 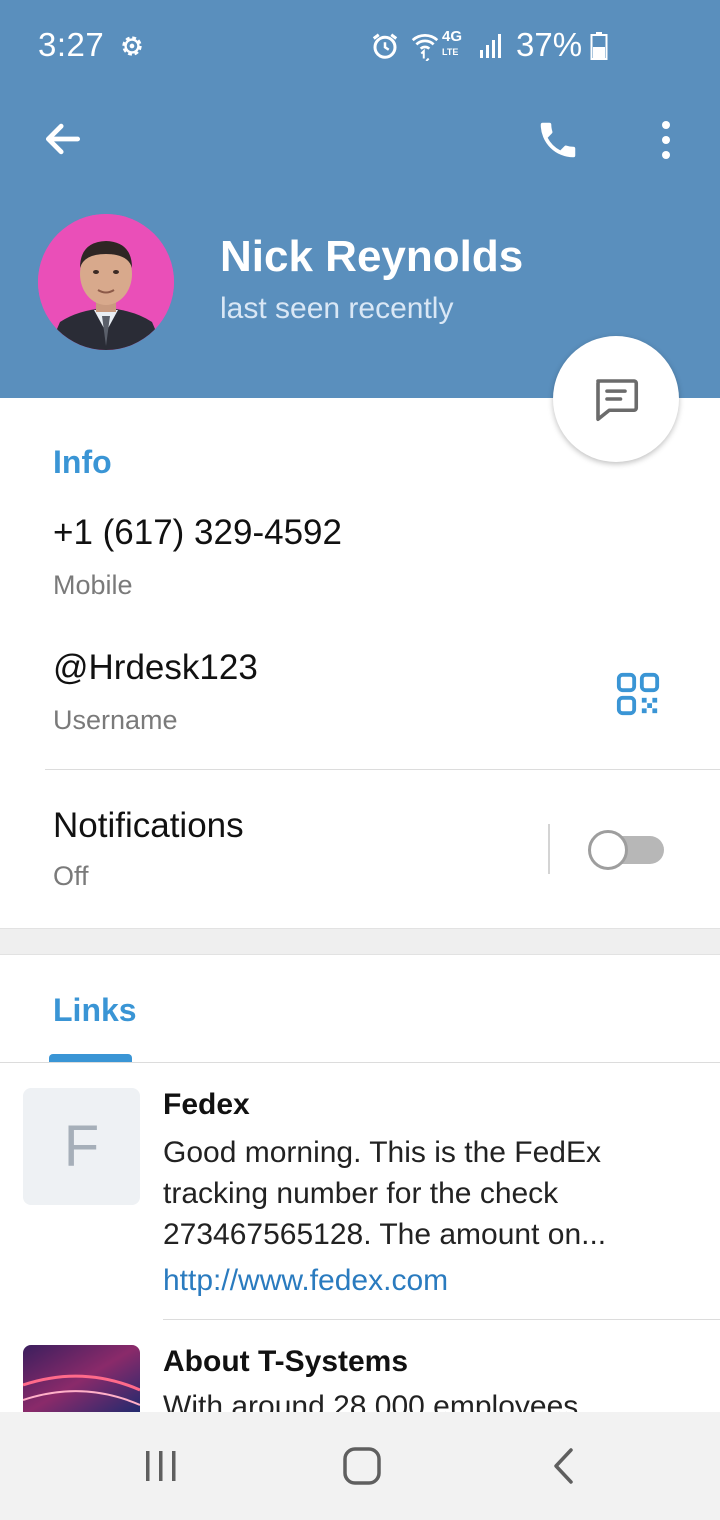 What do you see at coordinates (82, 462) in the screenshot?
I see `info-section-title: Info` at bounding box center [82, 462].